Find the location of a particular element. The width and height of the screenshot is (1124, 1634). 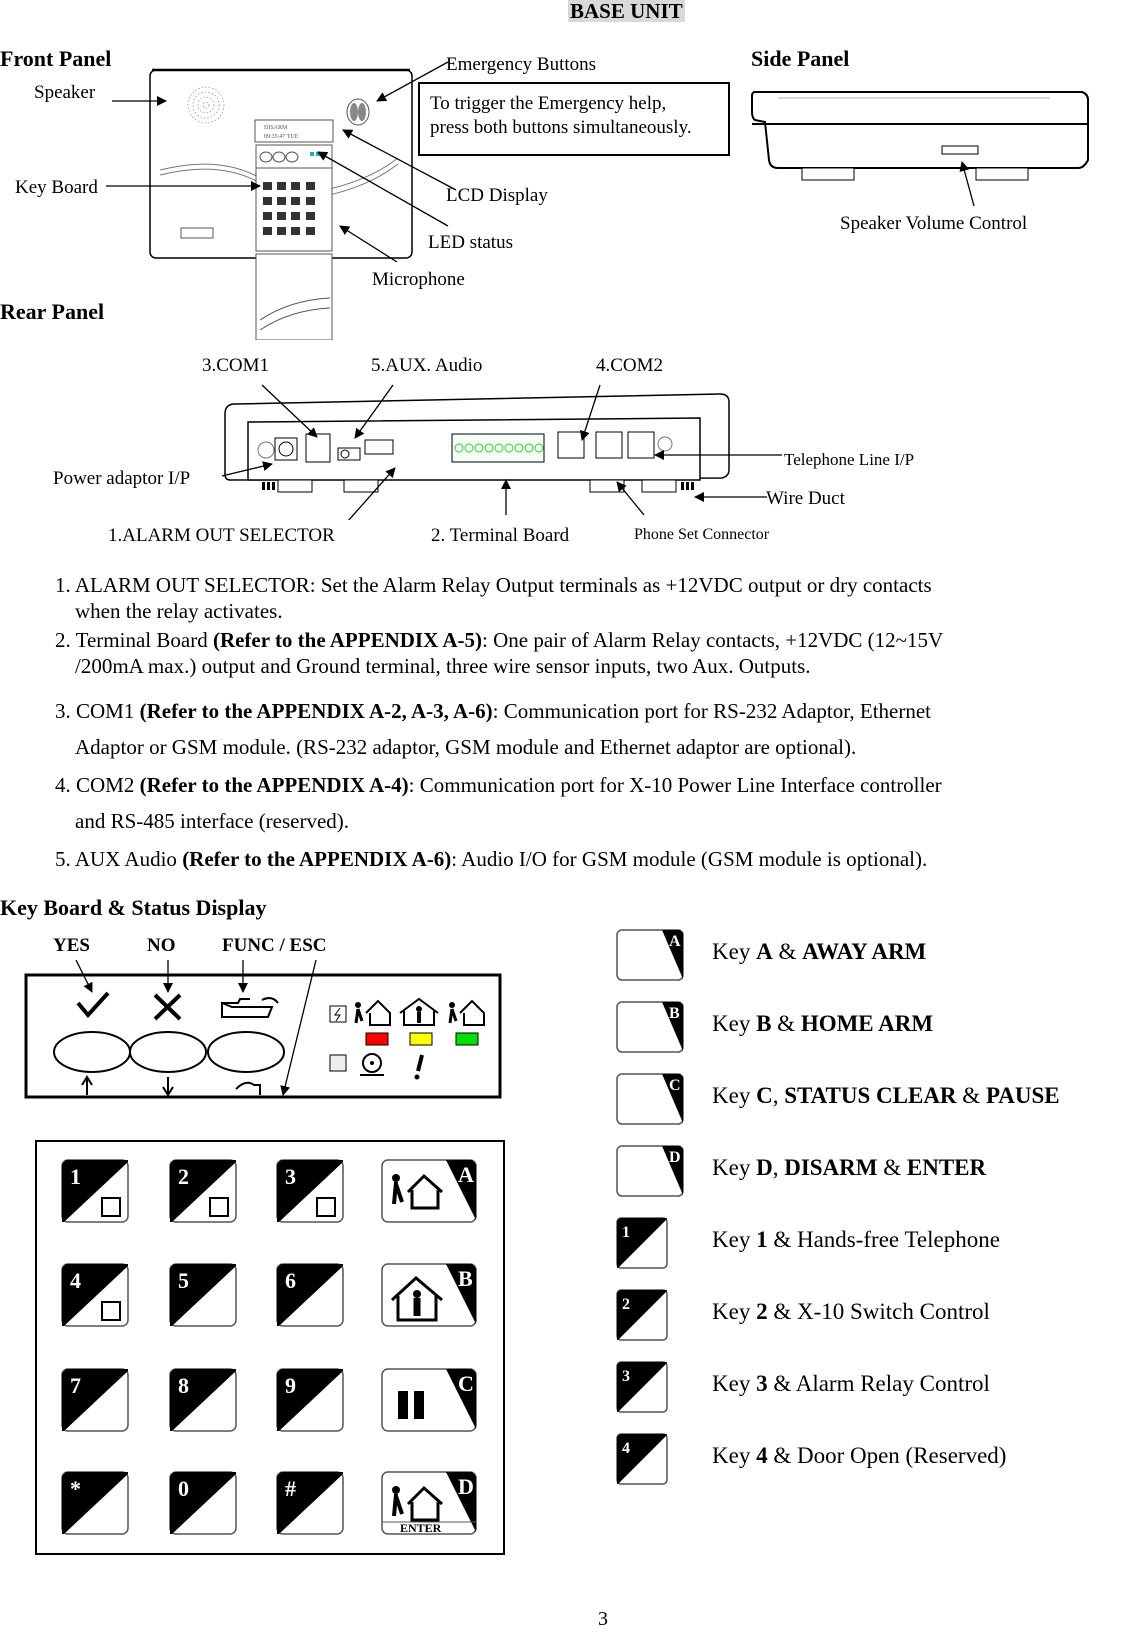

no-label: NO is located at coordinates (161, 945).